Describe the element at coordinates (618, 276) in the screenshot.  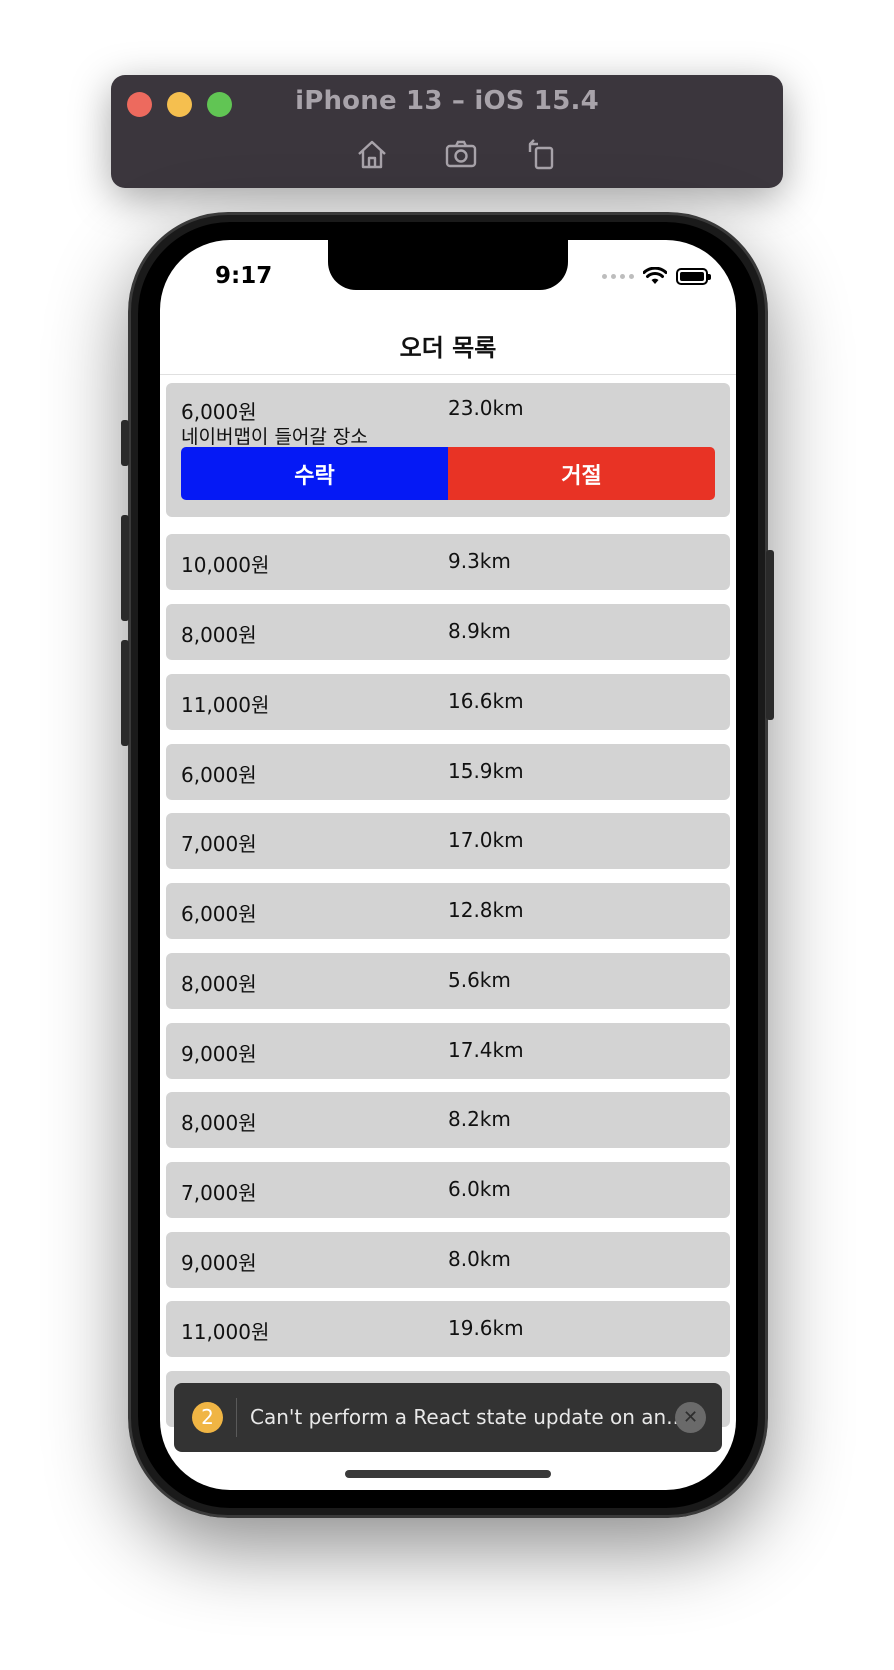
I see `signal-icon` at that location.